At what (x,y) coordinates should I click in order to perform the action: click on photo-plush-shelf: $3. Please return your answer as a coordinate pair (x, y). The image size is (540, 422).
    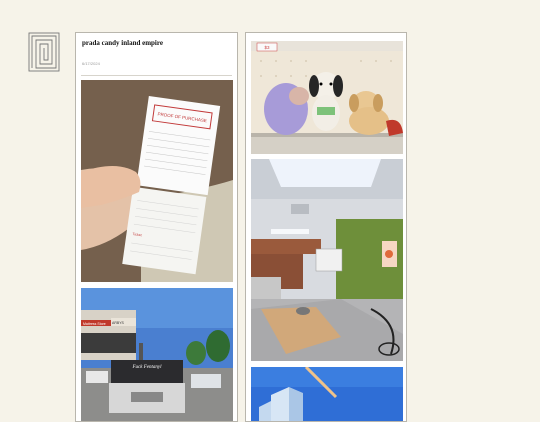
    Looking at the image, I should click on (327, 97).